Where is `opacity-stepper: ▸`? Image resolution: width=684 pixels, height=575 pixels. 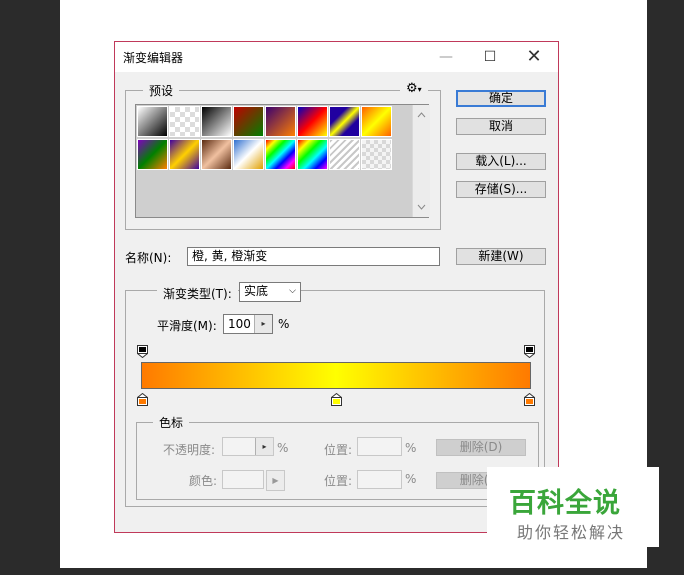
opacity-stepper: ▸ is located at coordinates (264, 446).